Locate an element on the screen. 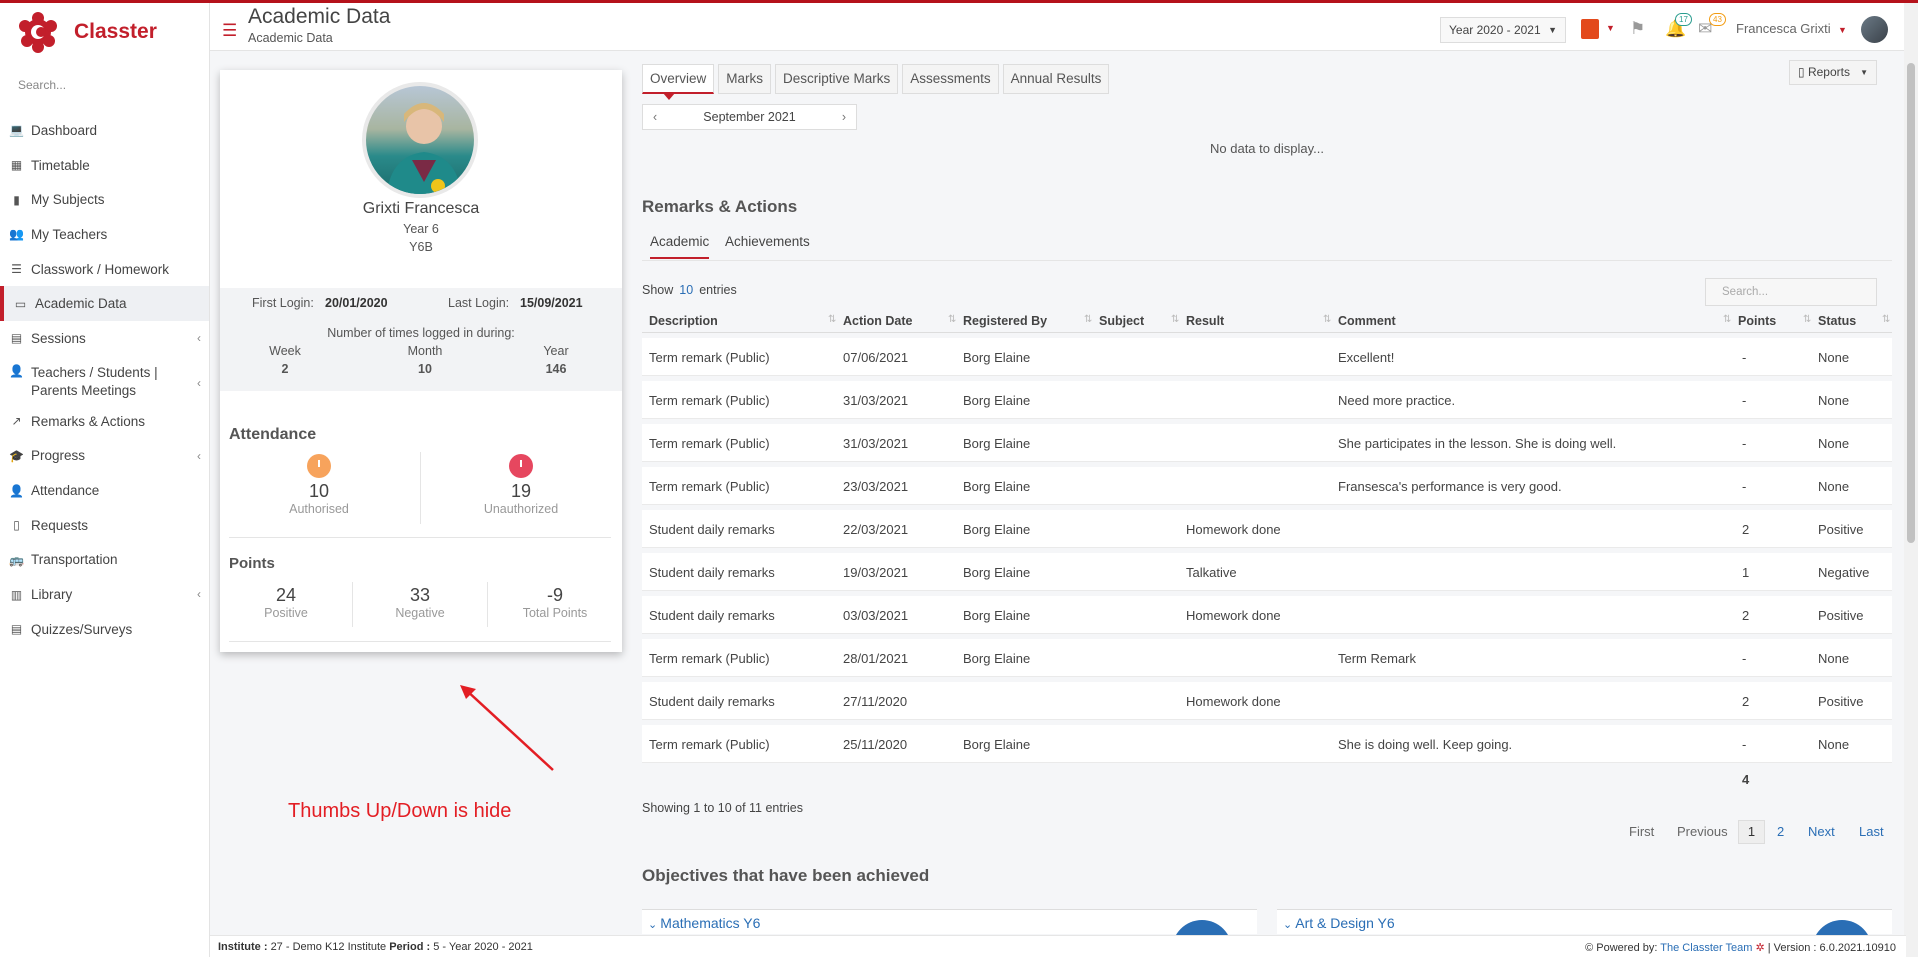 This screenshot has height=957, width=1918. sidebar-item-requests: ▯ Requests is located at coordinates (104, 525).